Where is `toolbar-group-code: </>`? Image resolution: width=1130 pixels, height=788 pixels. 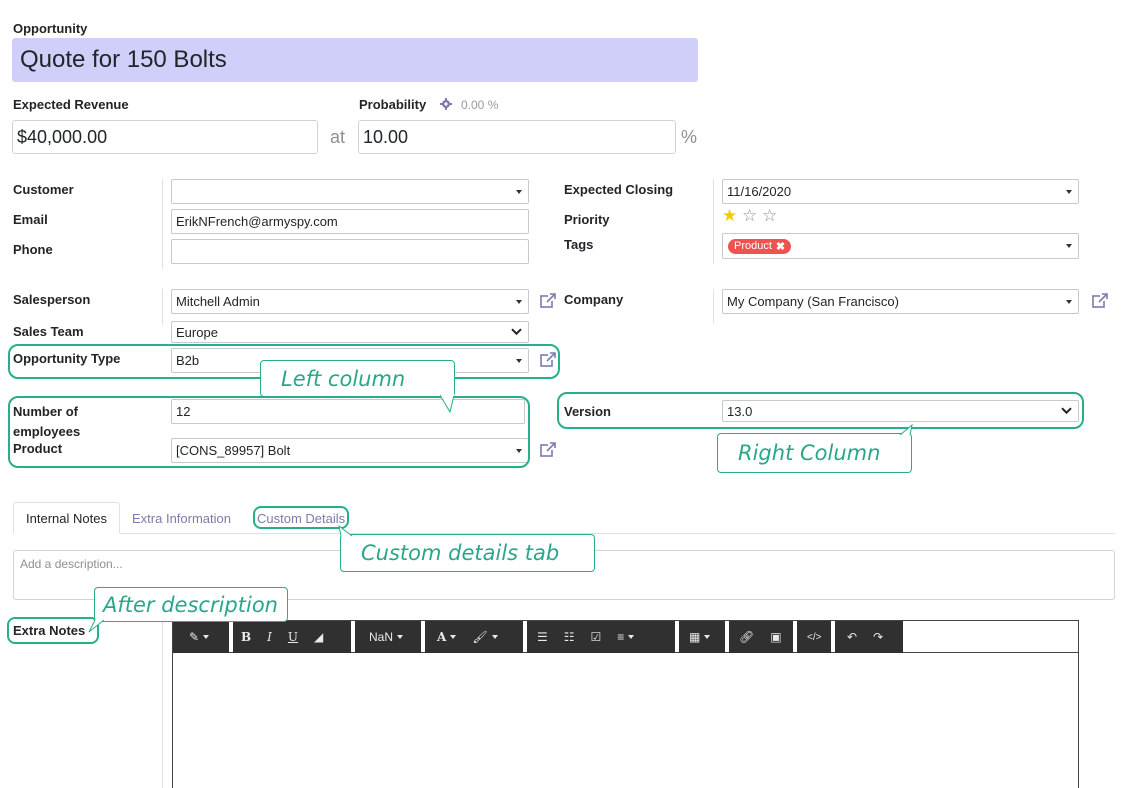
toolbar-group-code: </> is located at coordinates (814, 637).